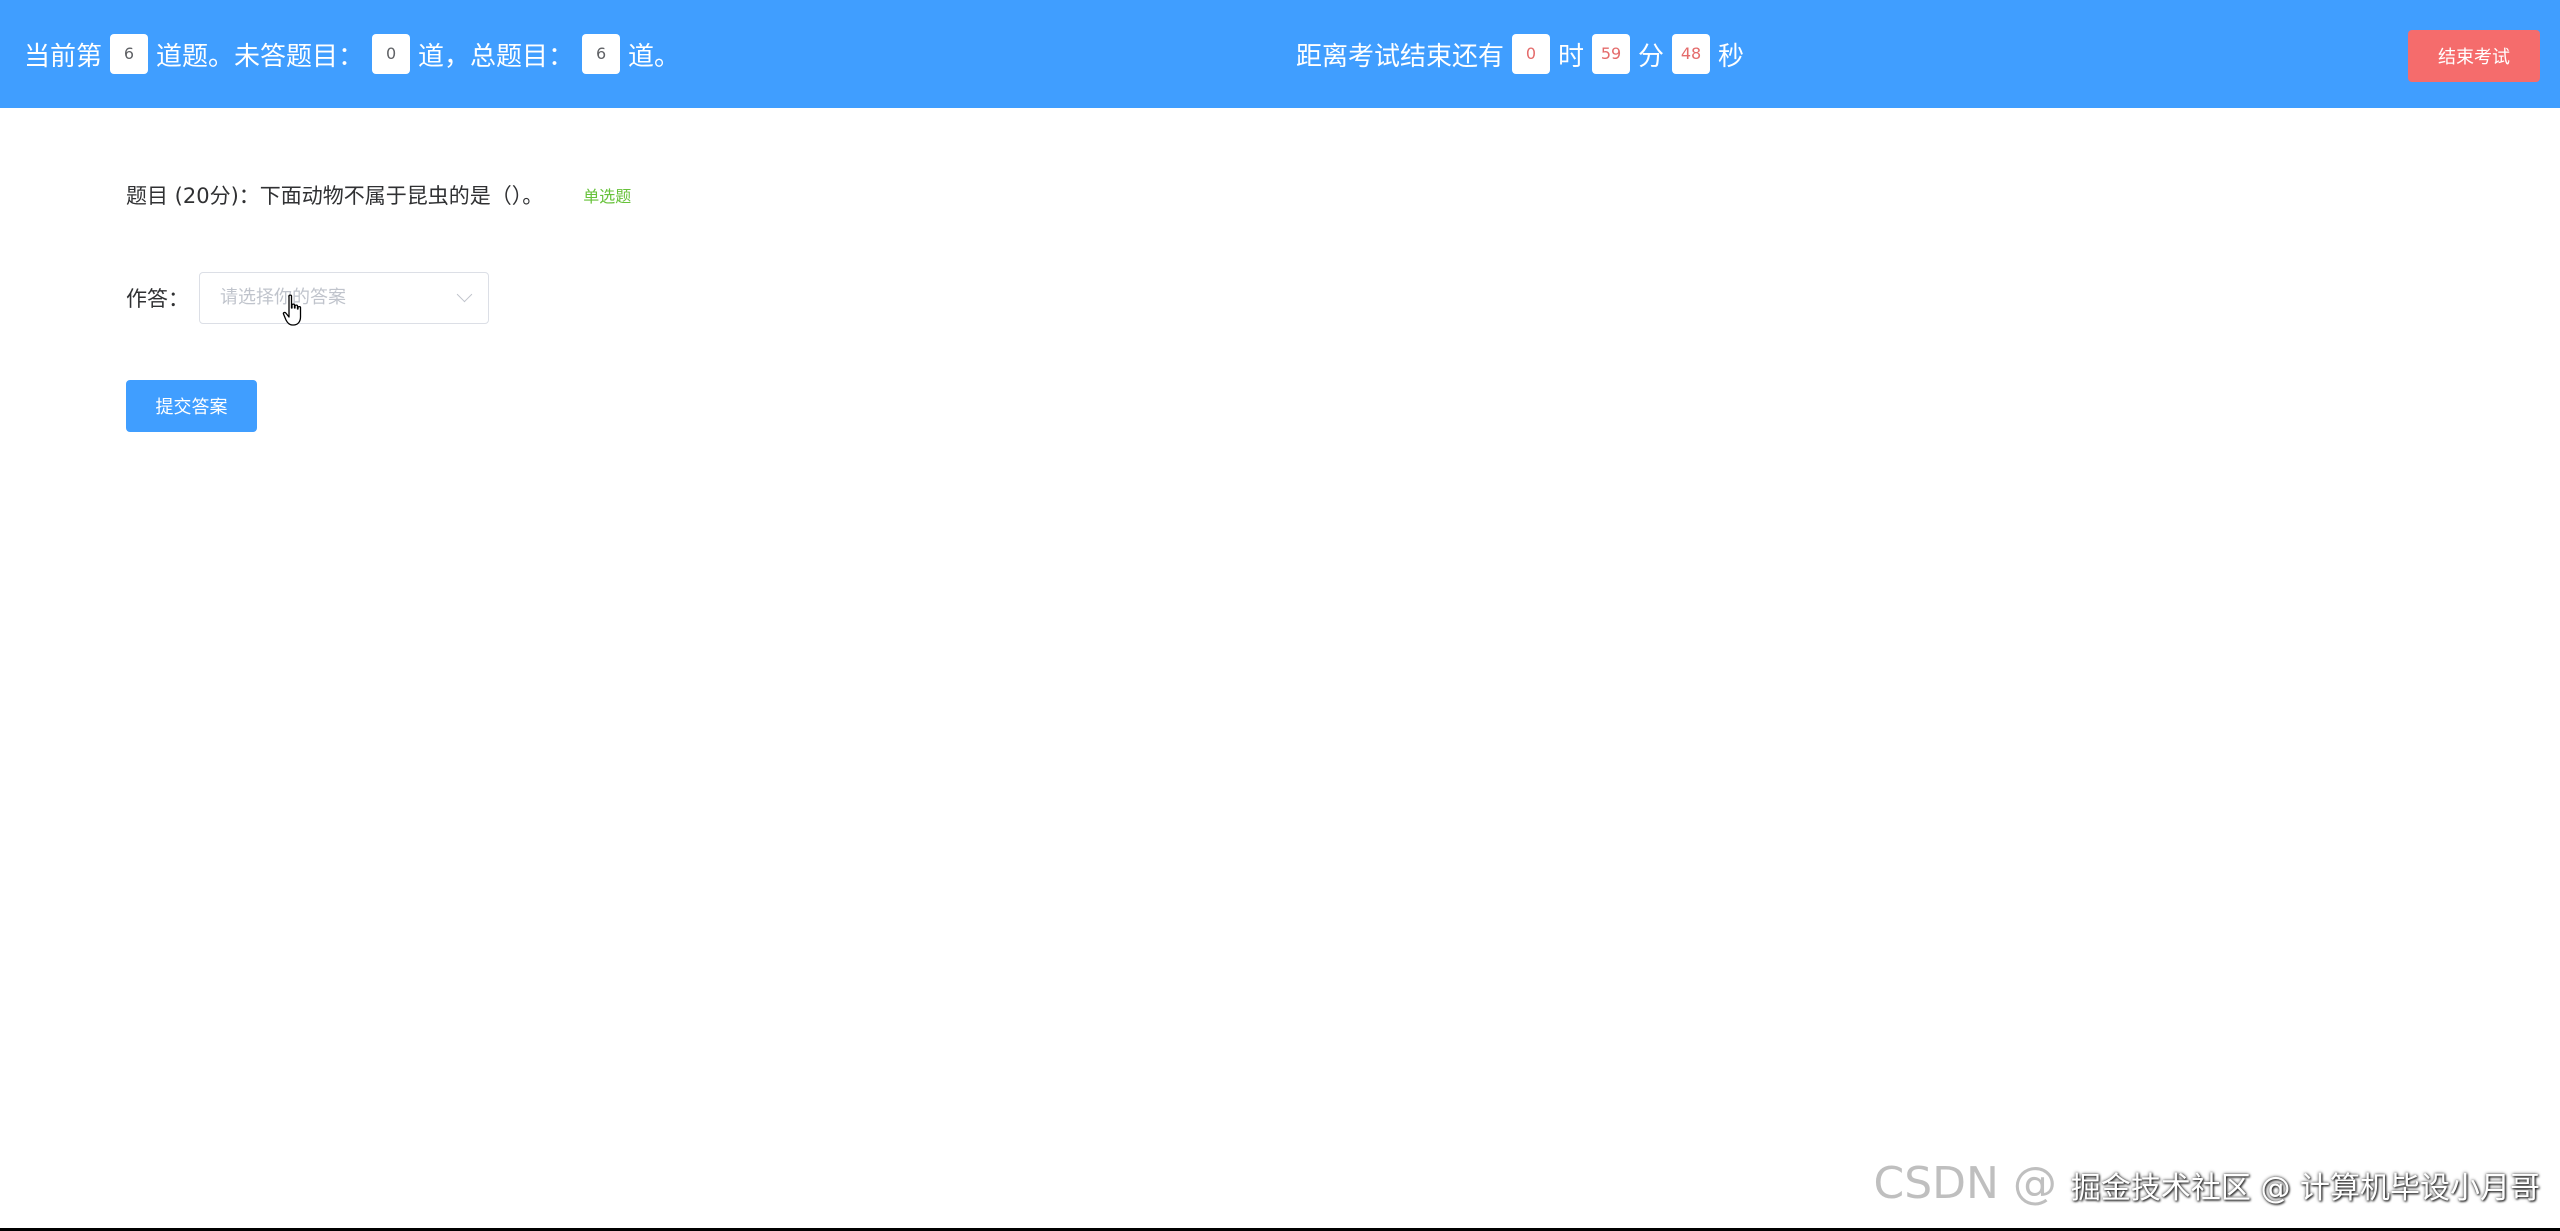 The width and height of the screenshot is (2560, 1231). I want to click on timer-minutes: 59, so click(1611, 54).